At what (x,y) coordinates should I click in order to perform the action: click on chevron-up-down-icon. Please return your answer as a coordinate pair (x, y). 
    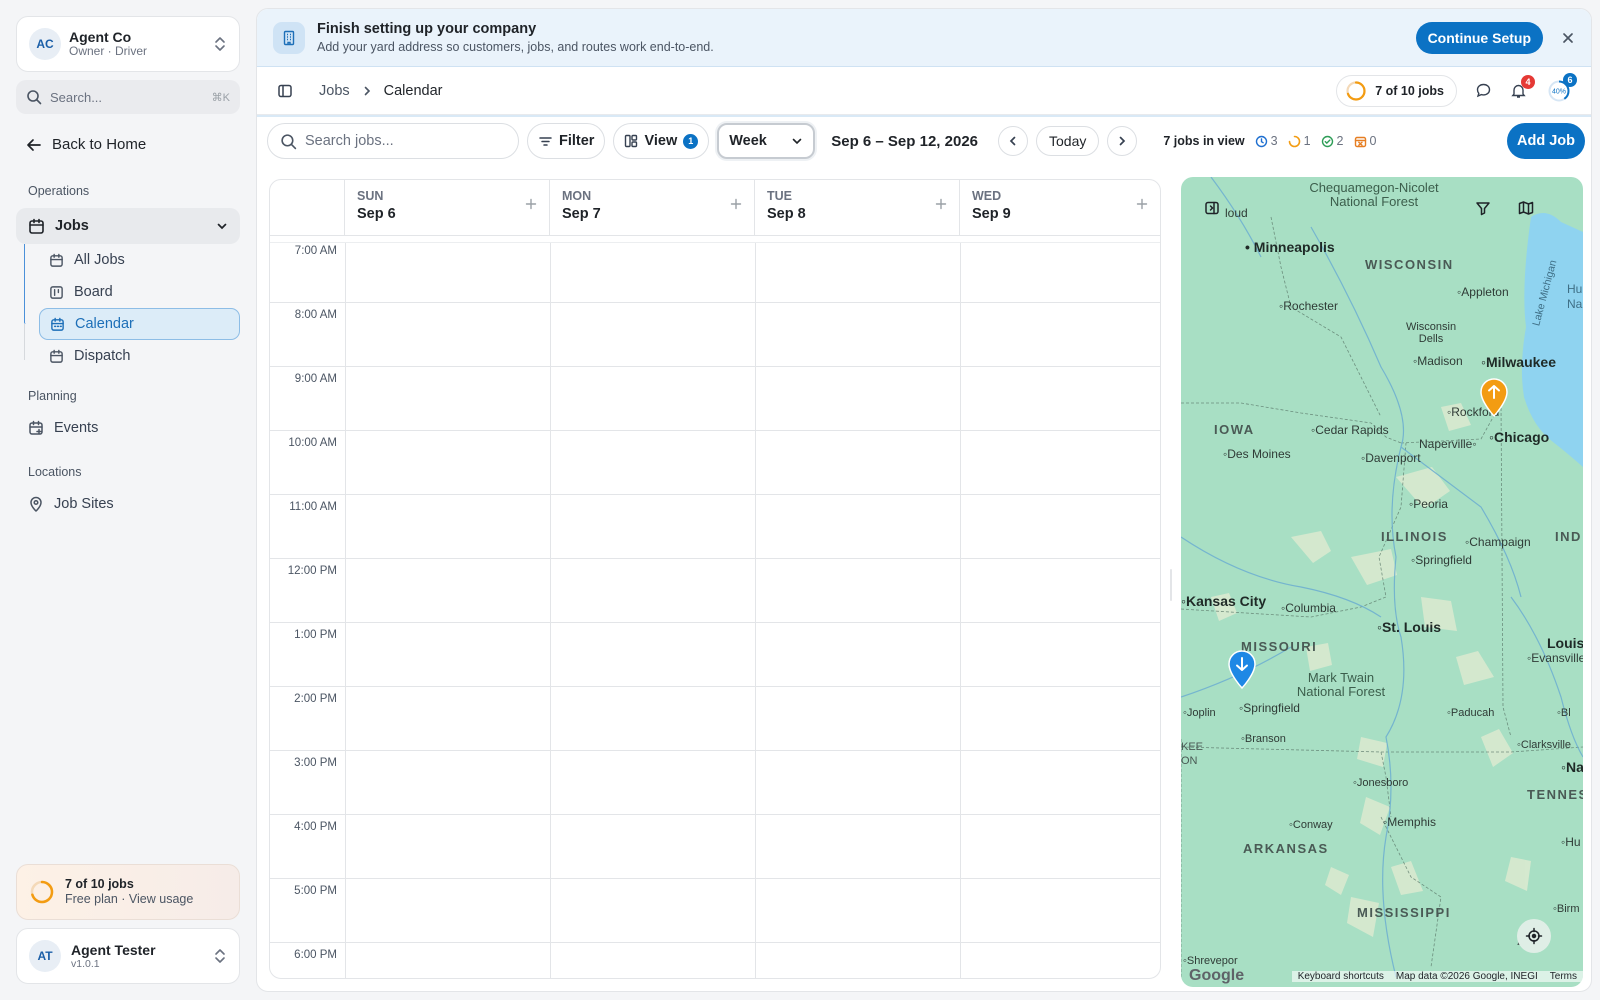
    Looking at the image, I should click on (220, 956).